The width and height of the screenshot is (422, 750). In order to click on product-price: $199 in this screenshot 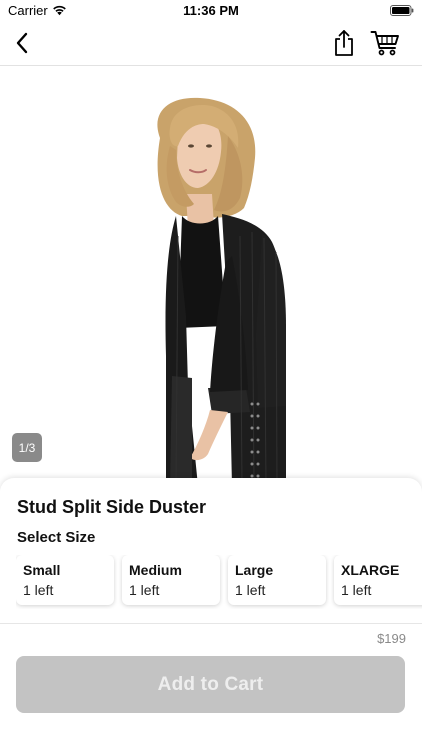, I will do `click(391, 638)`.